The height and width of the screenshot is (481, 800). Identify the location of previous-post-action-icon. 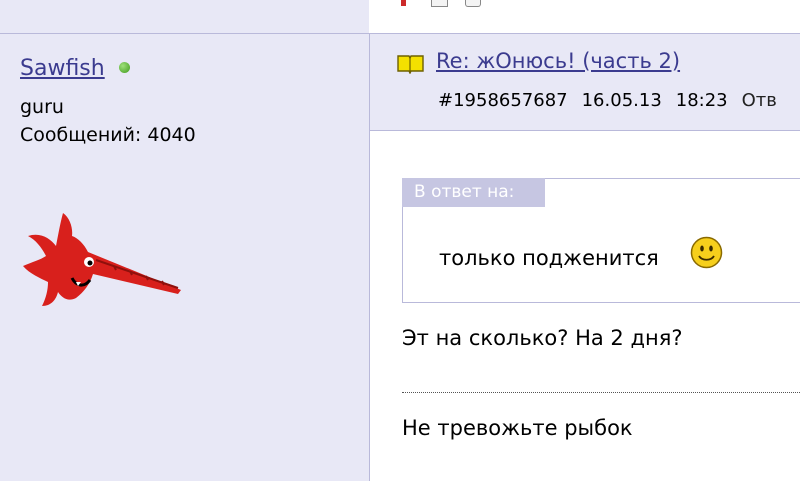
(473, 3).